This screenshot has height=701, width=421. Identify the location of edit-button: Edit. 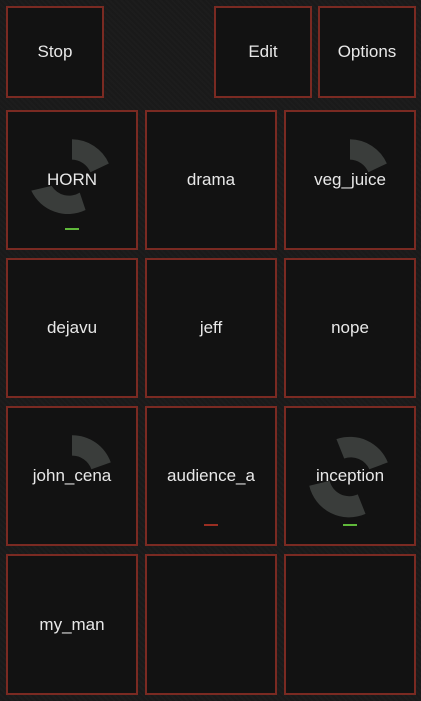
(263, 52).